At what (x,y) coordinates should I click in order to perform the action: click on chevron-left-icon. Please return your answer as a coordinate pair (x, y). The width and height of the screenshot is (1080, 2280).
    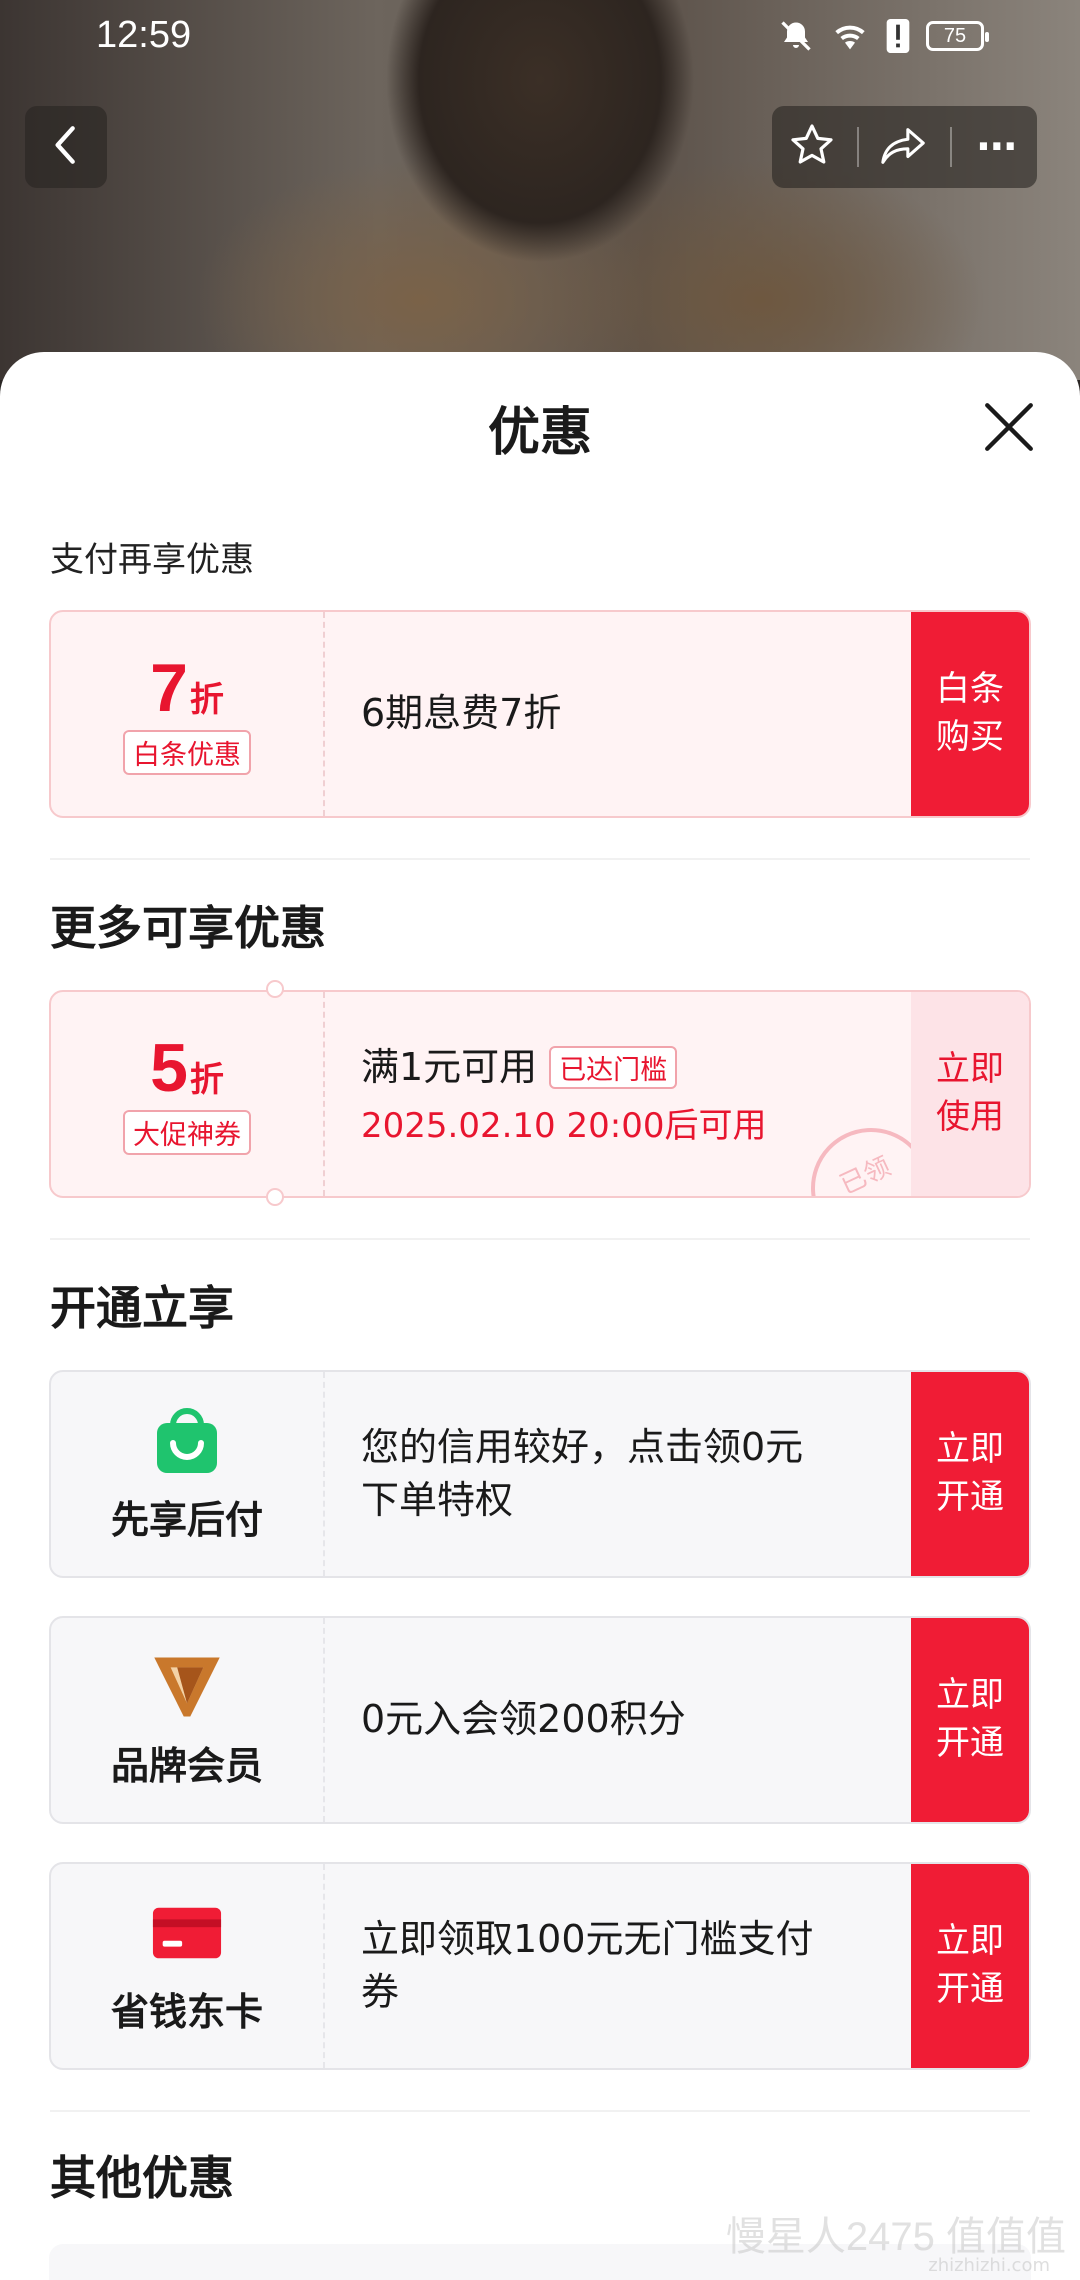
    Looking at the image, I should click on (66, 147).